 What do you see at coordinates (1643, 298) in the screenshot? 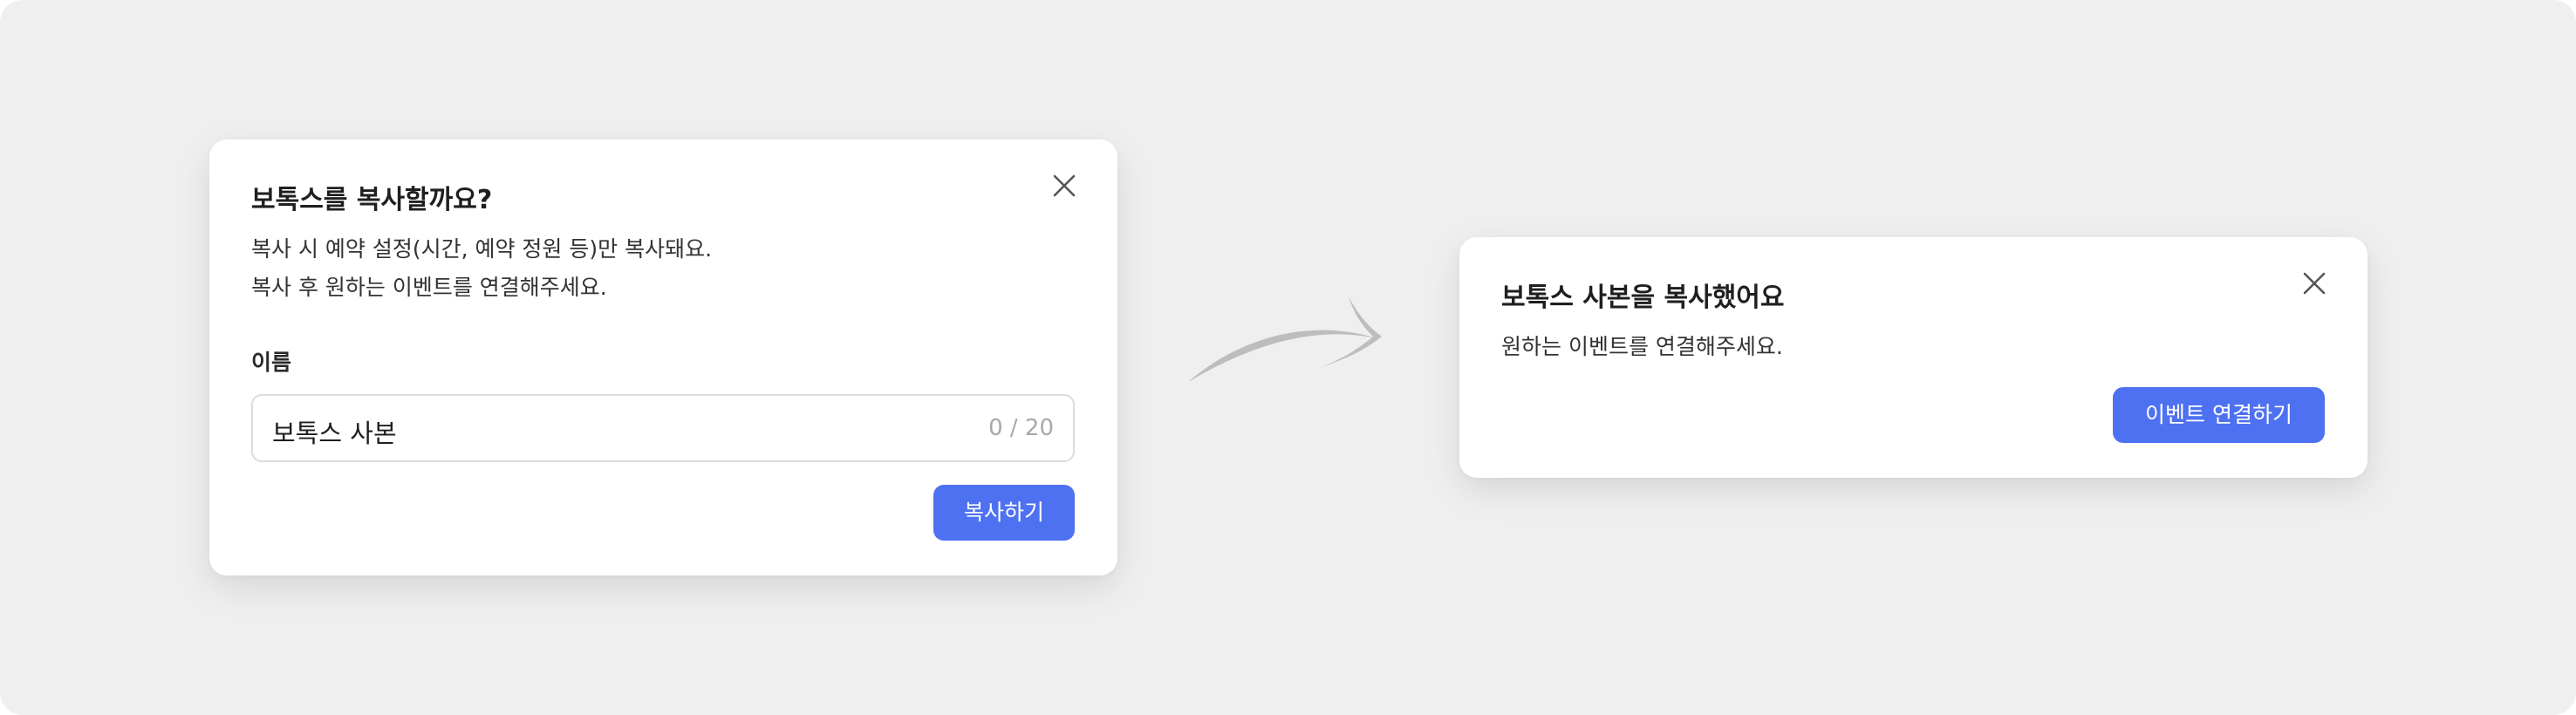
I see `copy-complete-title: 보톡스 사본을 복사했어요` at bounding box center [1643, 298].